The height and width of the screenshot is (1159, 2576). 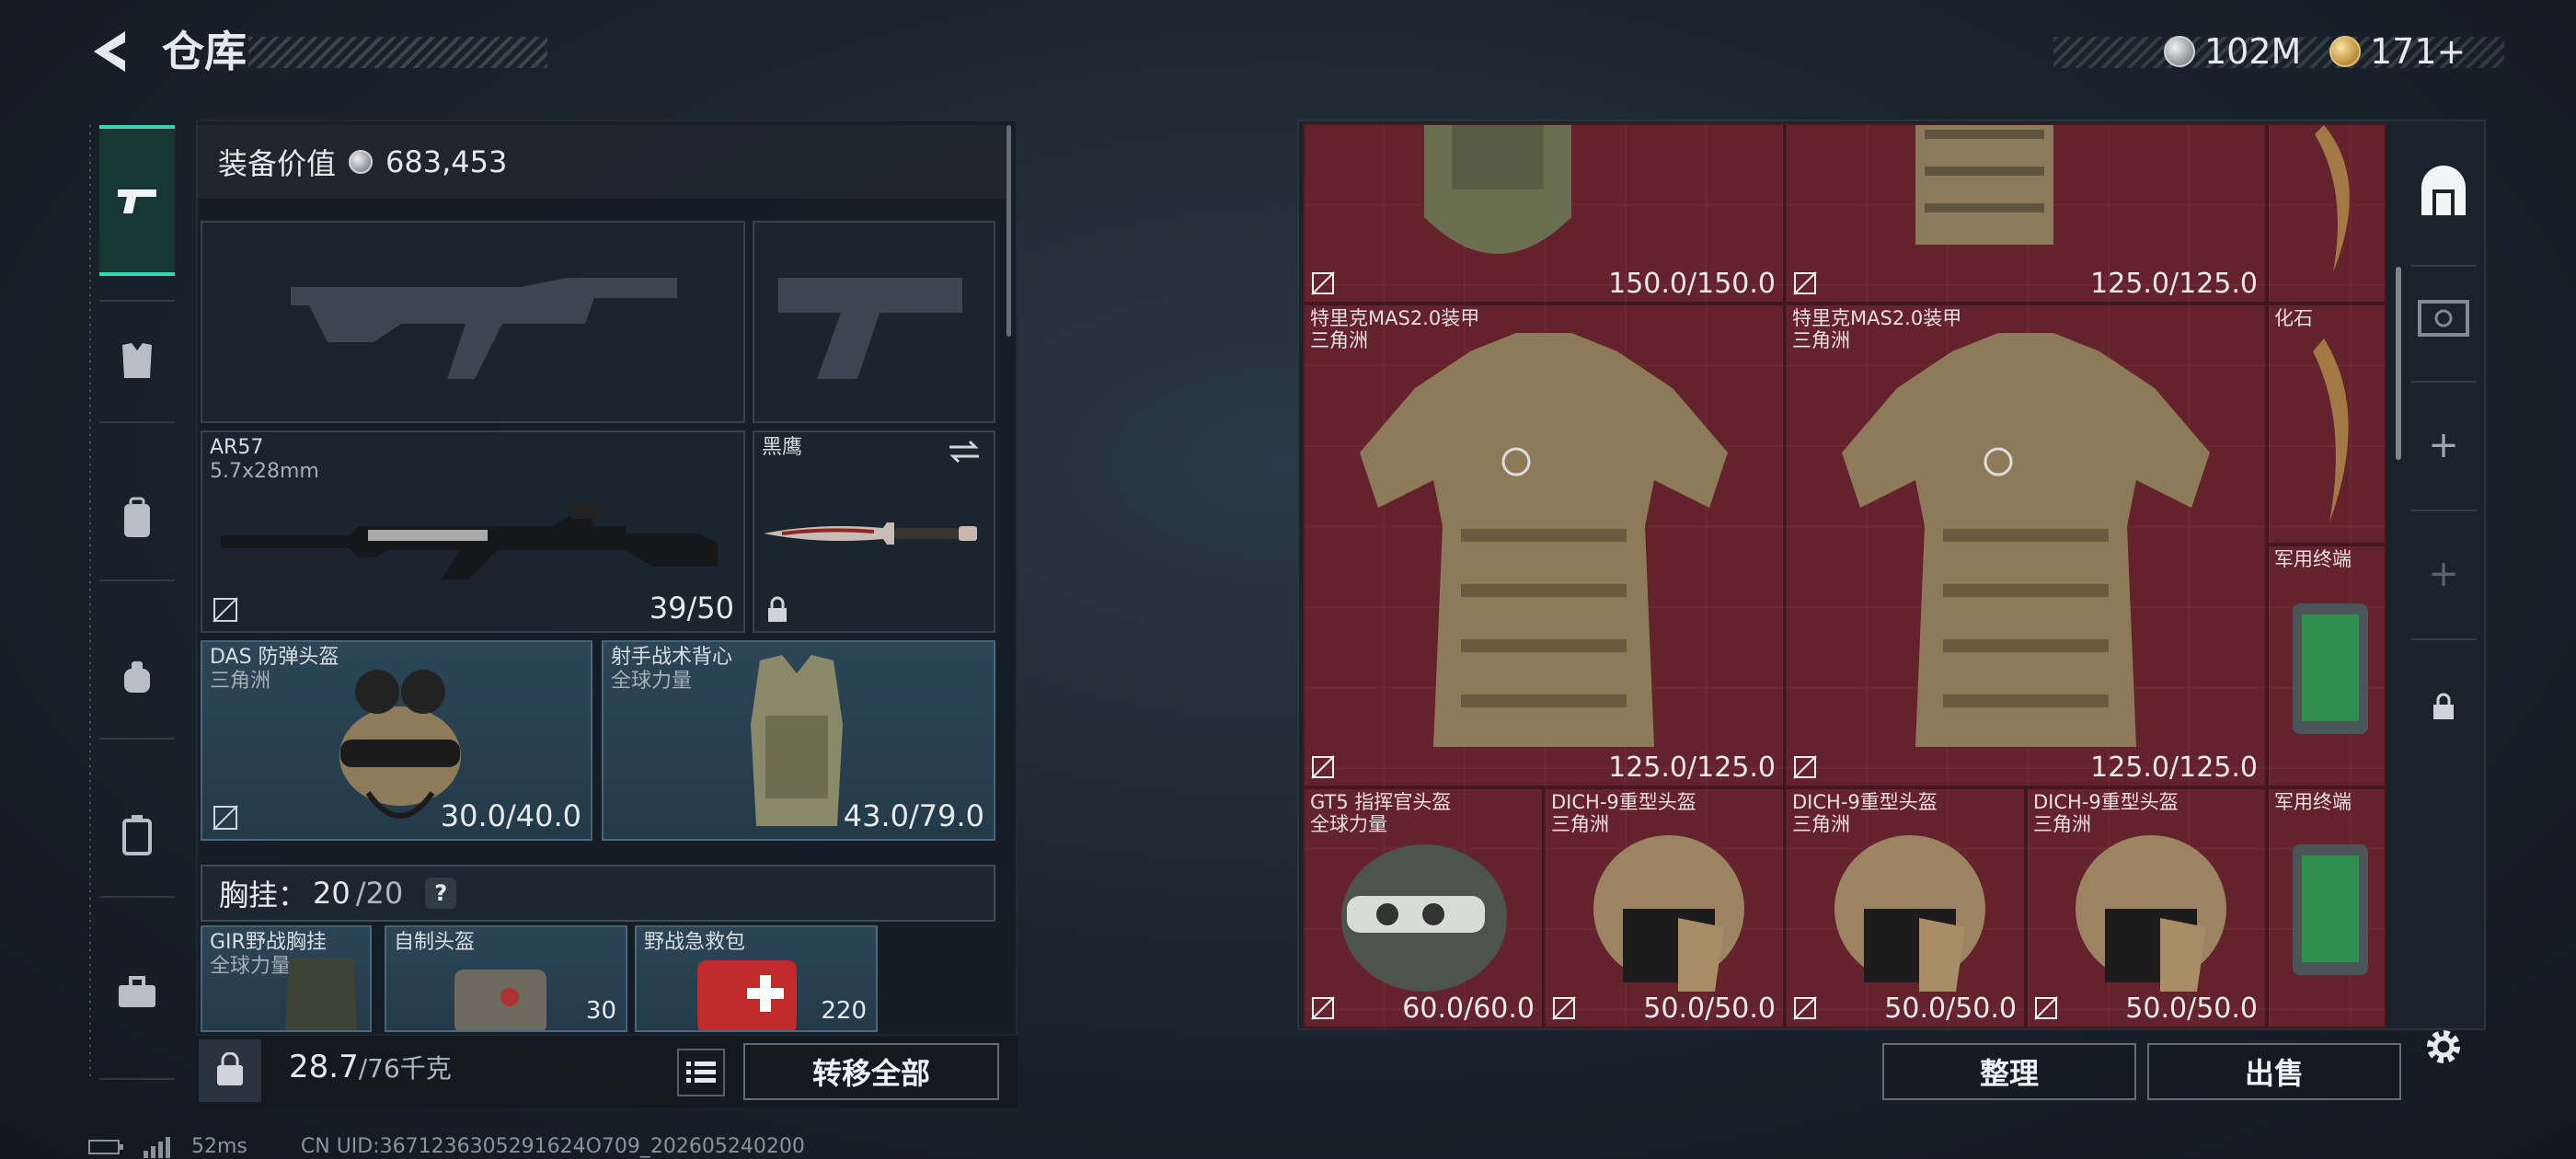 I want to click on backpack-icon, so click(x=137, y=517).